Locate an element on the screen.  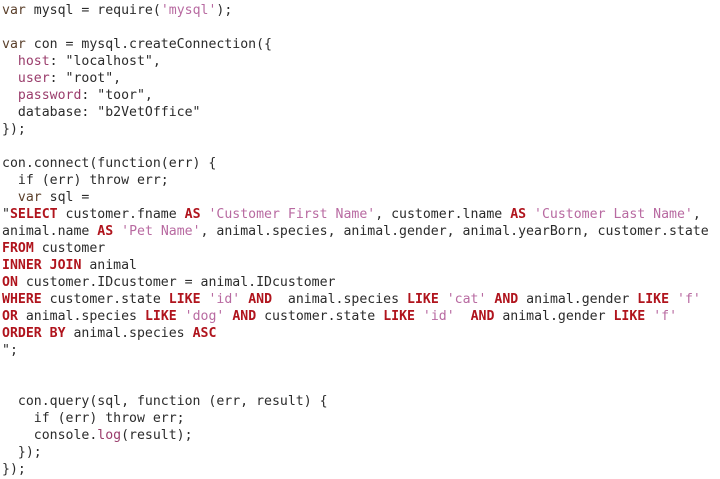
code-token: customer.fname is located at coordinates (121, 214).